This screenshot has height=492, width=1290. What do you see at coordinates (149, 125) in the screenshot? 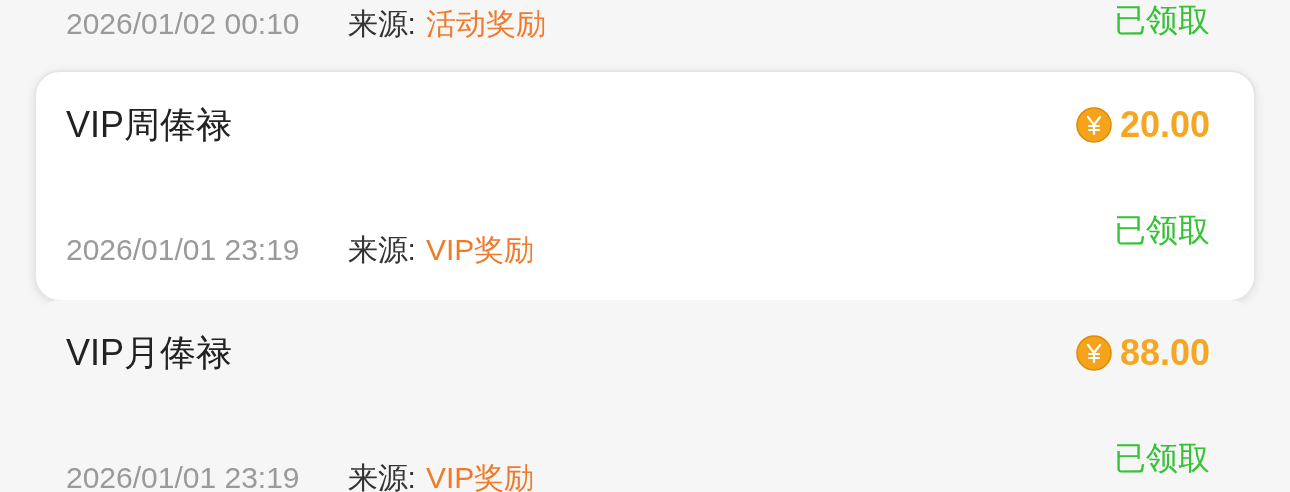
I see `record-title: VIP周俸禄` at bounding box center [149, 125].